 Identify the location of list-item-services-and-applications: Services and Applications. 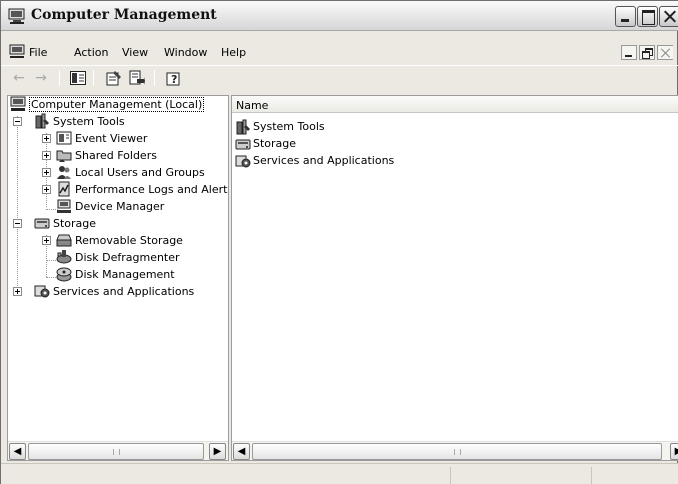
(314, 160).